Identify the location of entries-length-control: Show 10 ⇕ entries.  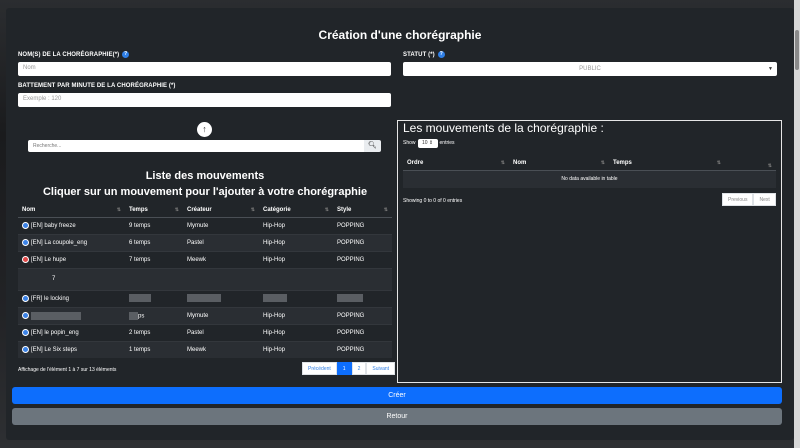
(429, 143).